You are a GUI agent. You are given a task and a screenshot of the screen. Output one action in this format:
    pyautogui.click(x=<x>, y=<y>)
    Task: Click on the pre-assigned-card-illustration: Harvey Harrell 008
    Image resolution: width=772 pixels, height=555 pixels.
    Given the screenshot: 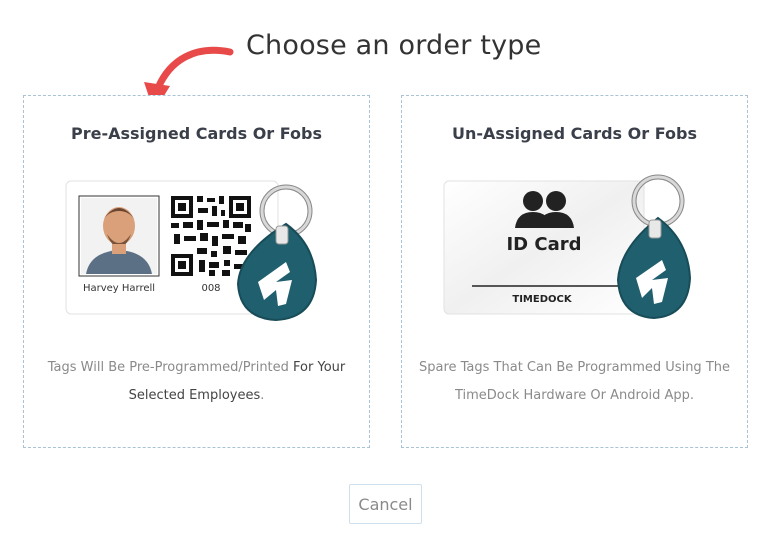 What is the action you would take?
    pyautogui.click(x=191, y=251)
    